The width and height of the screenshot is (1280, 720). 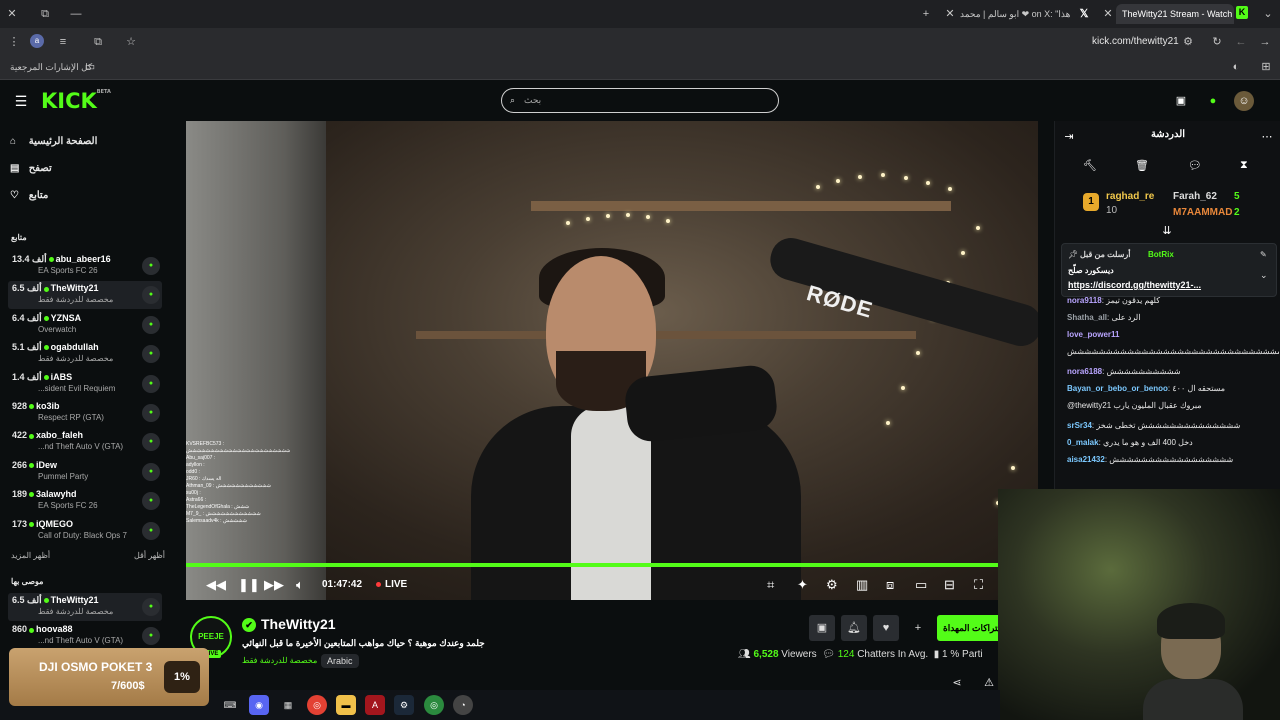 What do you see at coordinates (957, 683) in the screenshot?
I see `share-icon: ⋖` at bounding box center [957, 683].